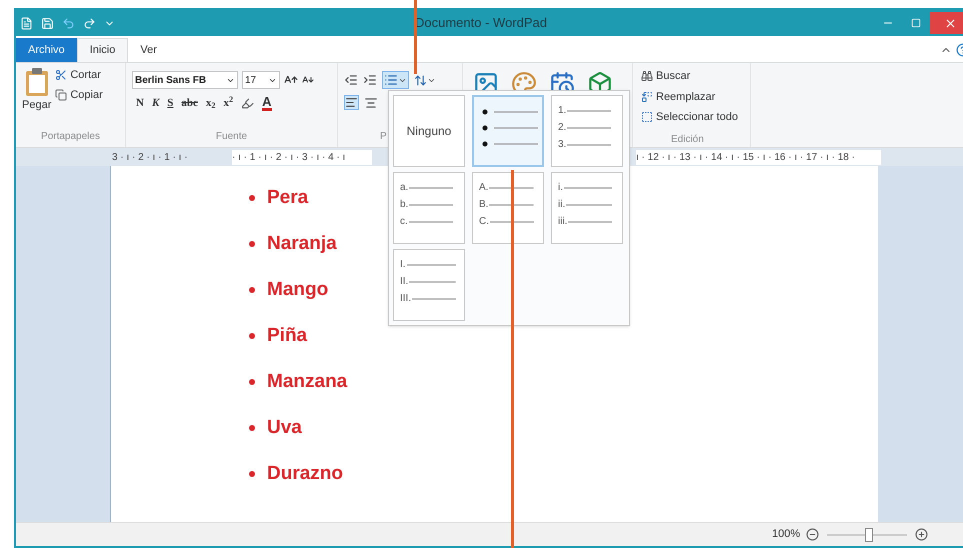  What do you see at coordinates (247, 103) in the screenshot?
I see `highlighter-icon` at bounding box center [247, 103].